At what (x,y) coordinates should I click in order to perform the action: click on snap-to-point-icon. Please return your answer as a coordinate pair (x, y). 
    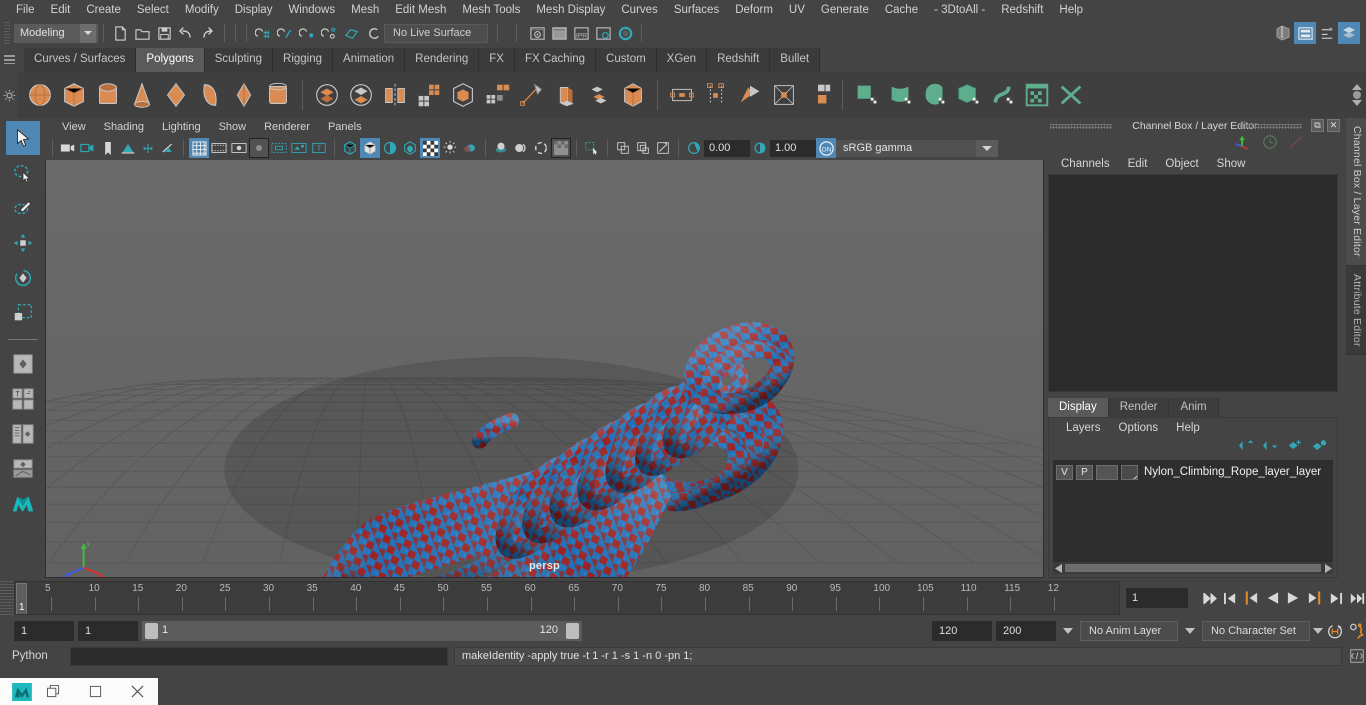
    Looking at the image, I should click on (307, 33).